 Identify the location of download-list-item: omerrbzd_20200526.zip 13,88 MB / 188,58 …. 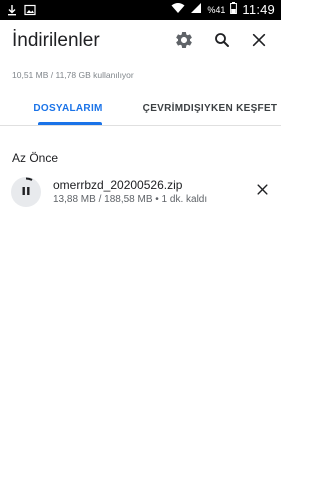
(140, 192).